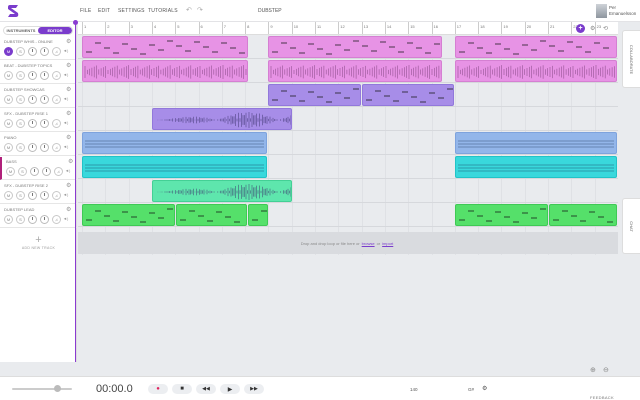  I want to click on track-header: SFX - DUBSTEP RISE 1 ⚙ M S ♫ ◄), so click(38, 120).